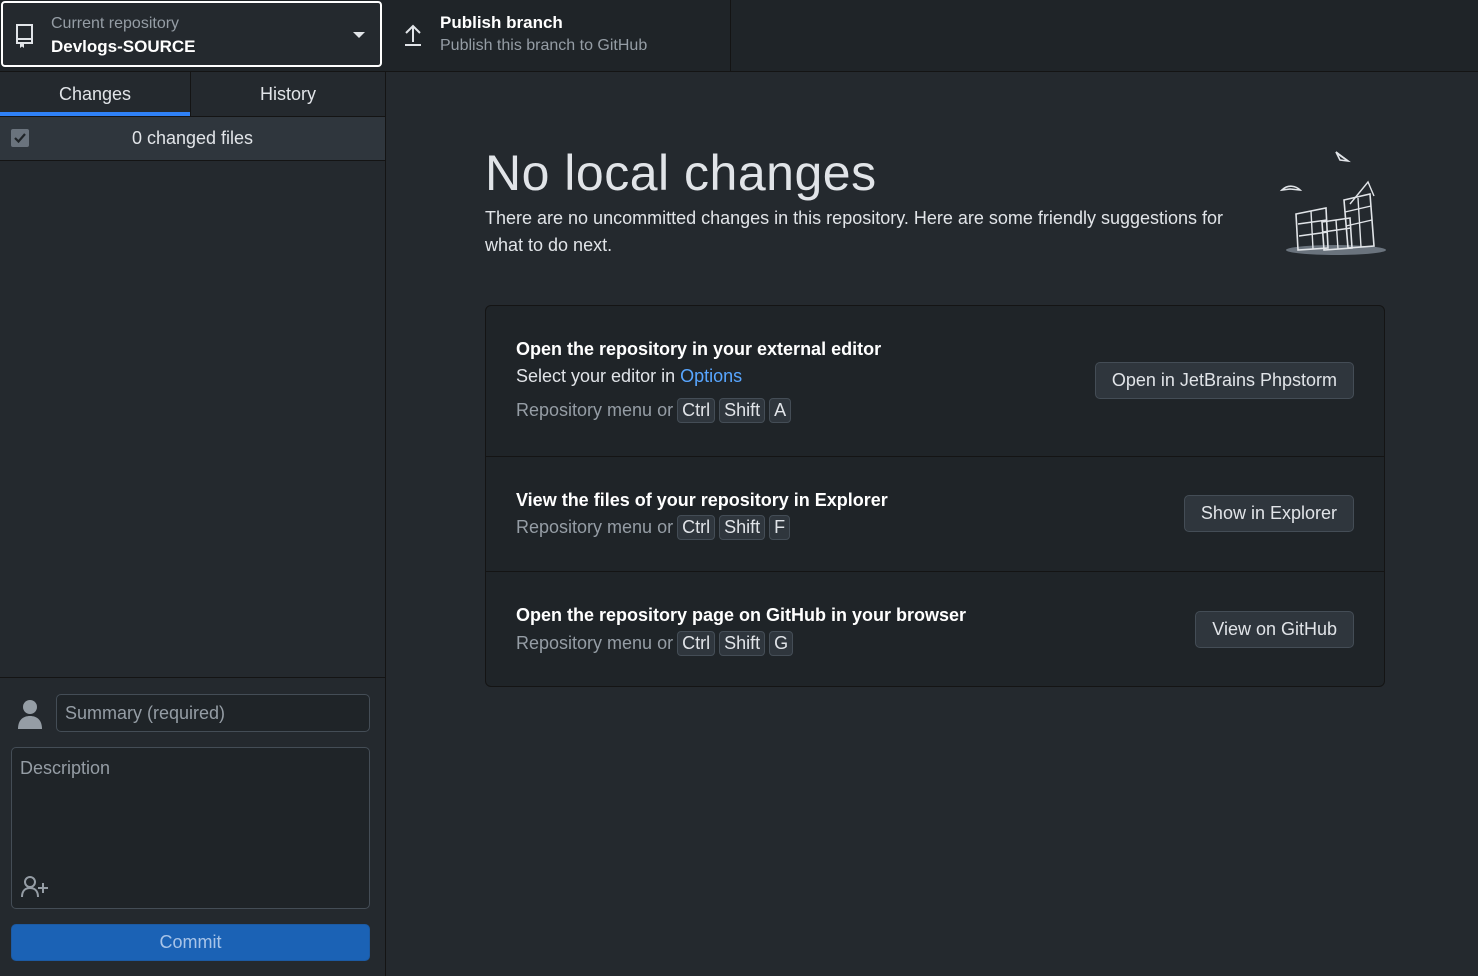  Describe the element at coordinates (95, 114) in the screenshot. I see `selected-tab-indicator` at that location.